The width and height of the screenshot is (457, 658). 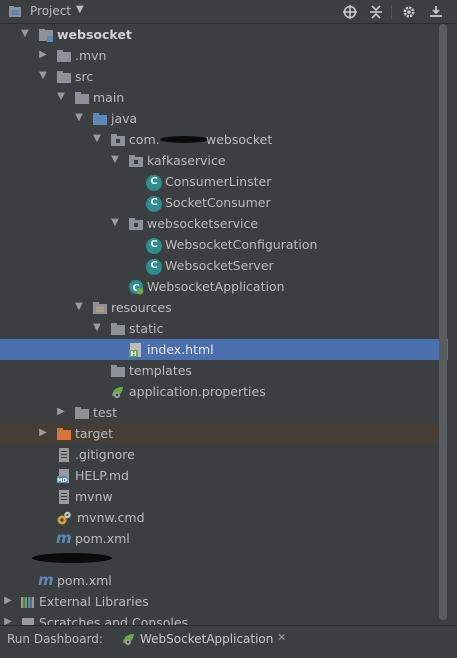 What do you see at coordinates (281, 637) in the screenshot?
I see `close-icon: ✕` at bounding box center [281, 637].